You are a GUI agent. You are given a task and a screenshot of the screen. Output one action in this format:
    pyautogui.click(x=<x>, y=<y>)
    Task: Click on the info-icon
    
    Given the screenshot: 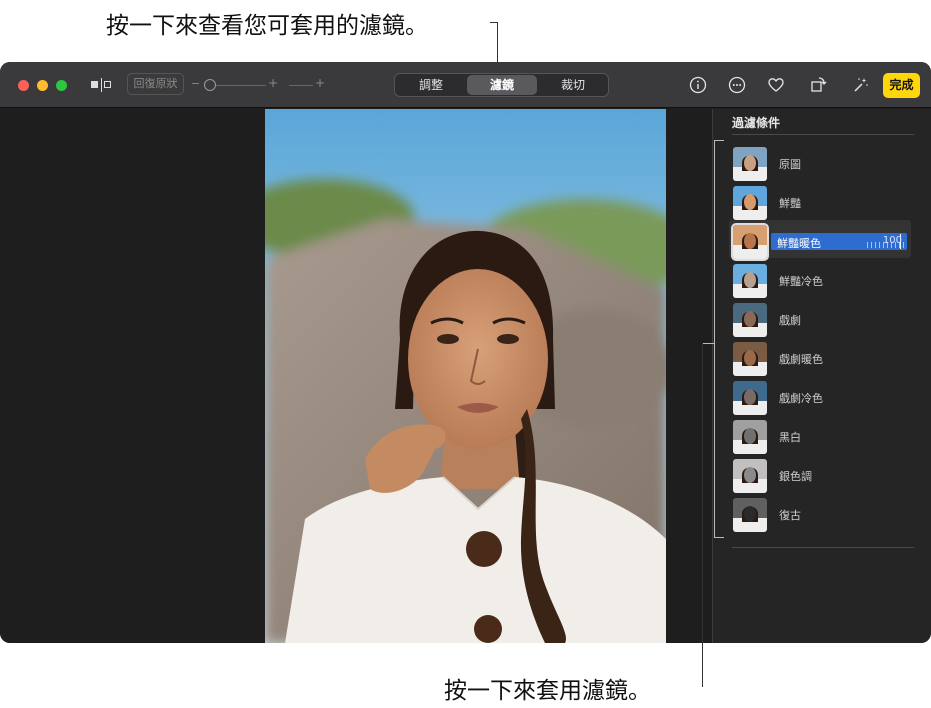 What is the action you would take?
    pyautogui.click(x=698, y=85)
    